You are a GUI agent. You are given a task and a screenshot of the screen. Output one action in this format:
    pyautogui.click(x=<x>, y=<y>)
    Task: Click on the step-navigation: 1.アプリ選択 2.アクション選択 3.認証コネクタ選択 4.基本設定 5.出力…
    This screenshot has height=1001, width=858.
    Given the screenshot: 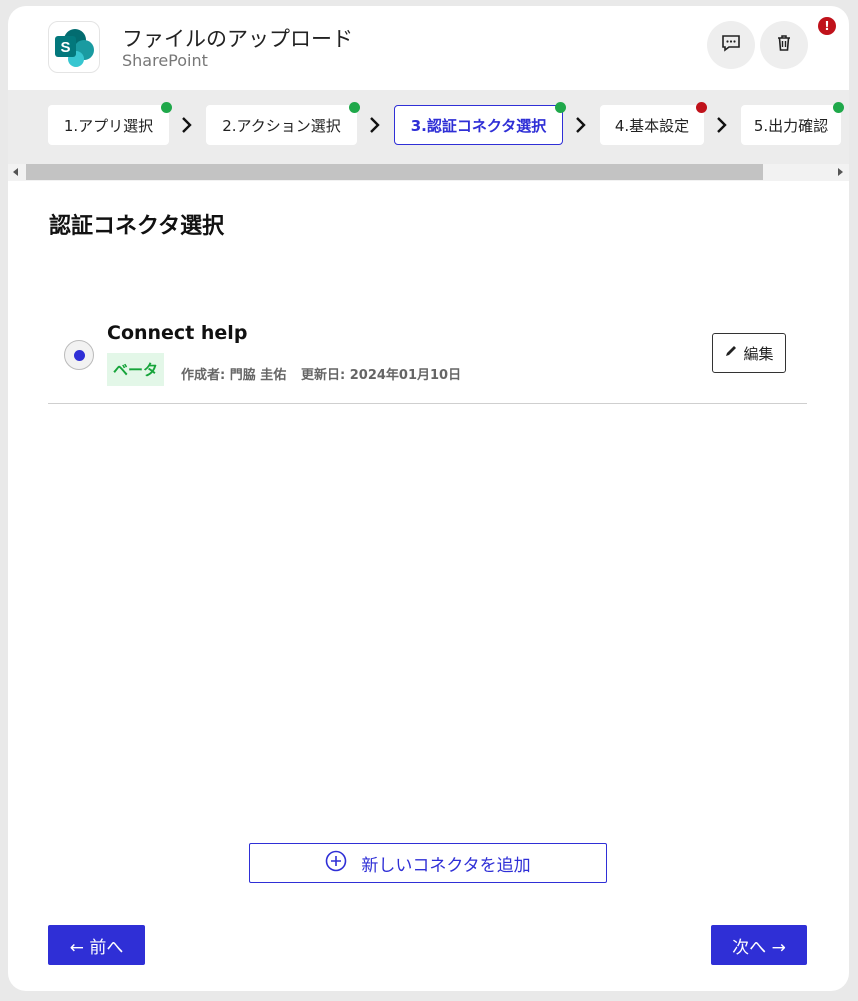 What is the action you would take?
    pyautogui.click(x=428, y=127)
    